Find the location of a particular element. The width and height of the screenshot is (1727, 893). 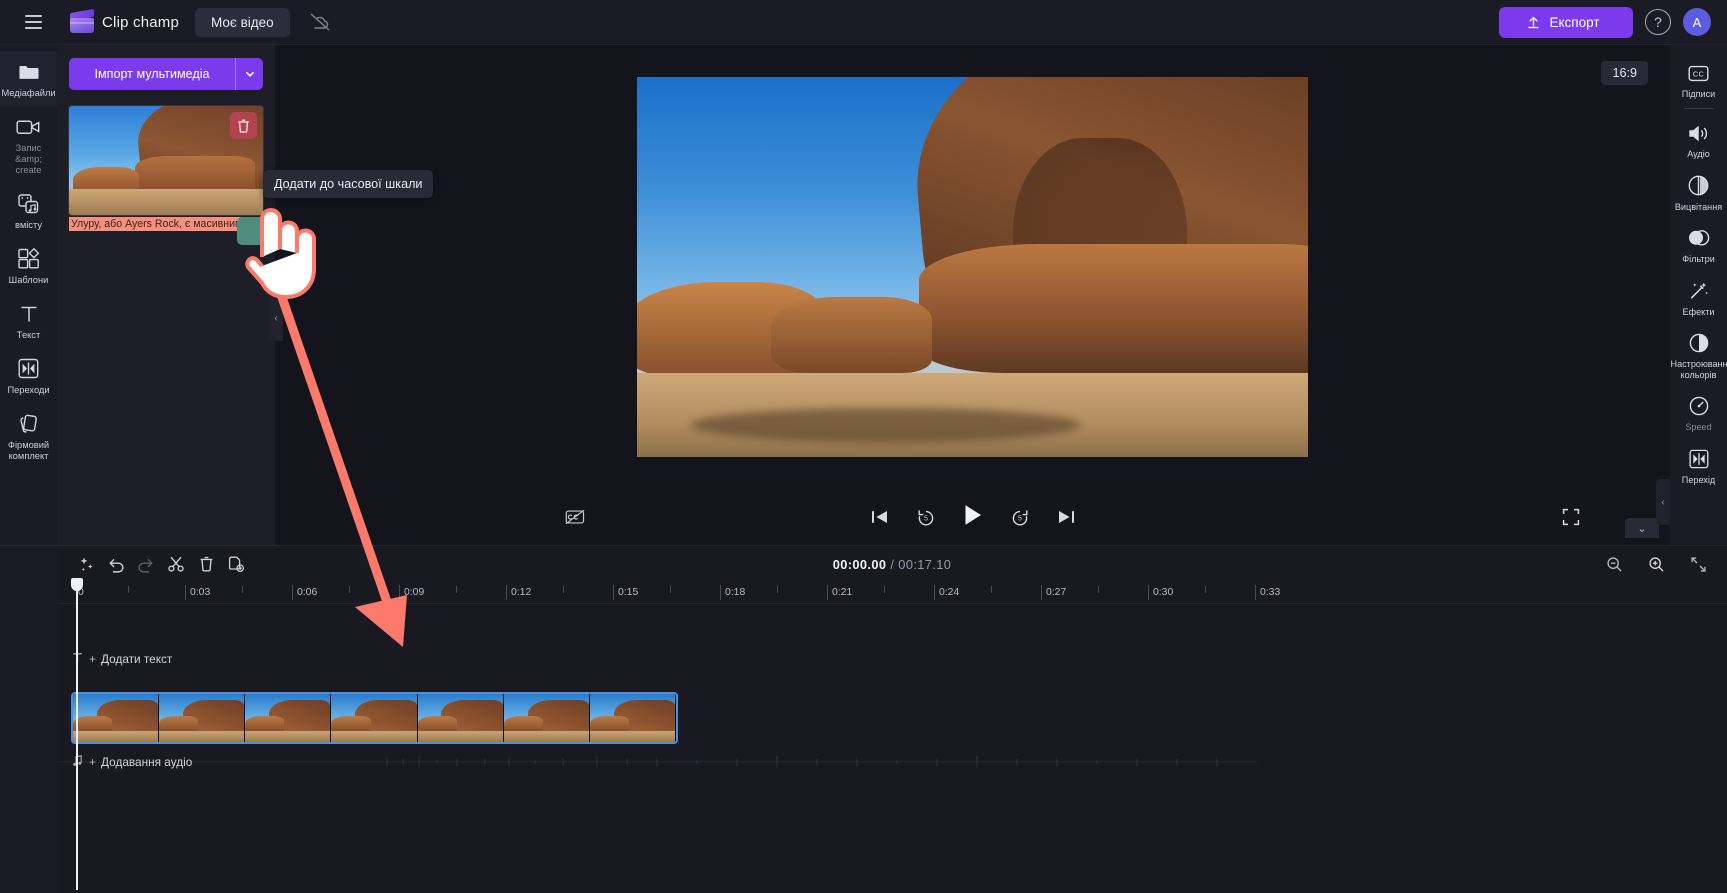

right-item-audio: Аудіо is located at coordinates (1698, 139).